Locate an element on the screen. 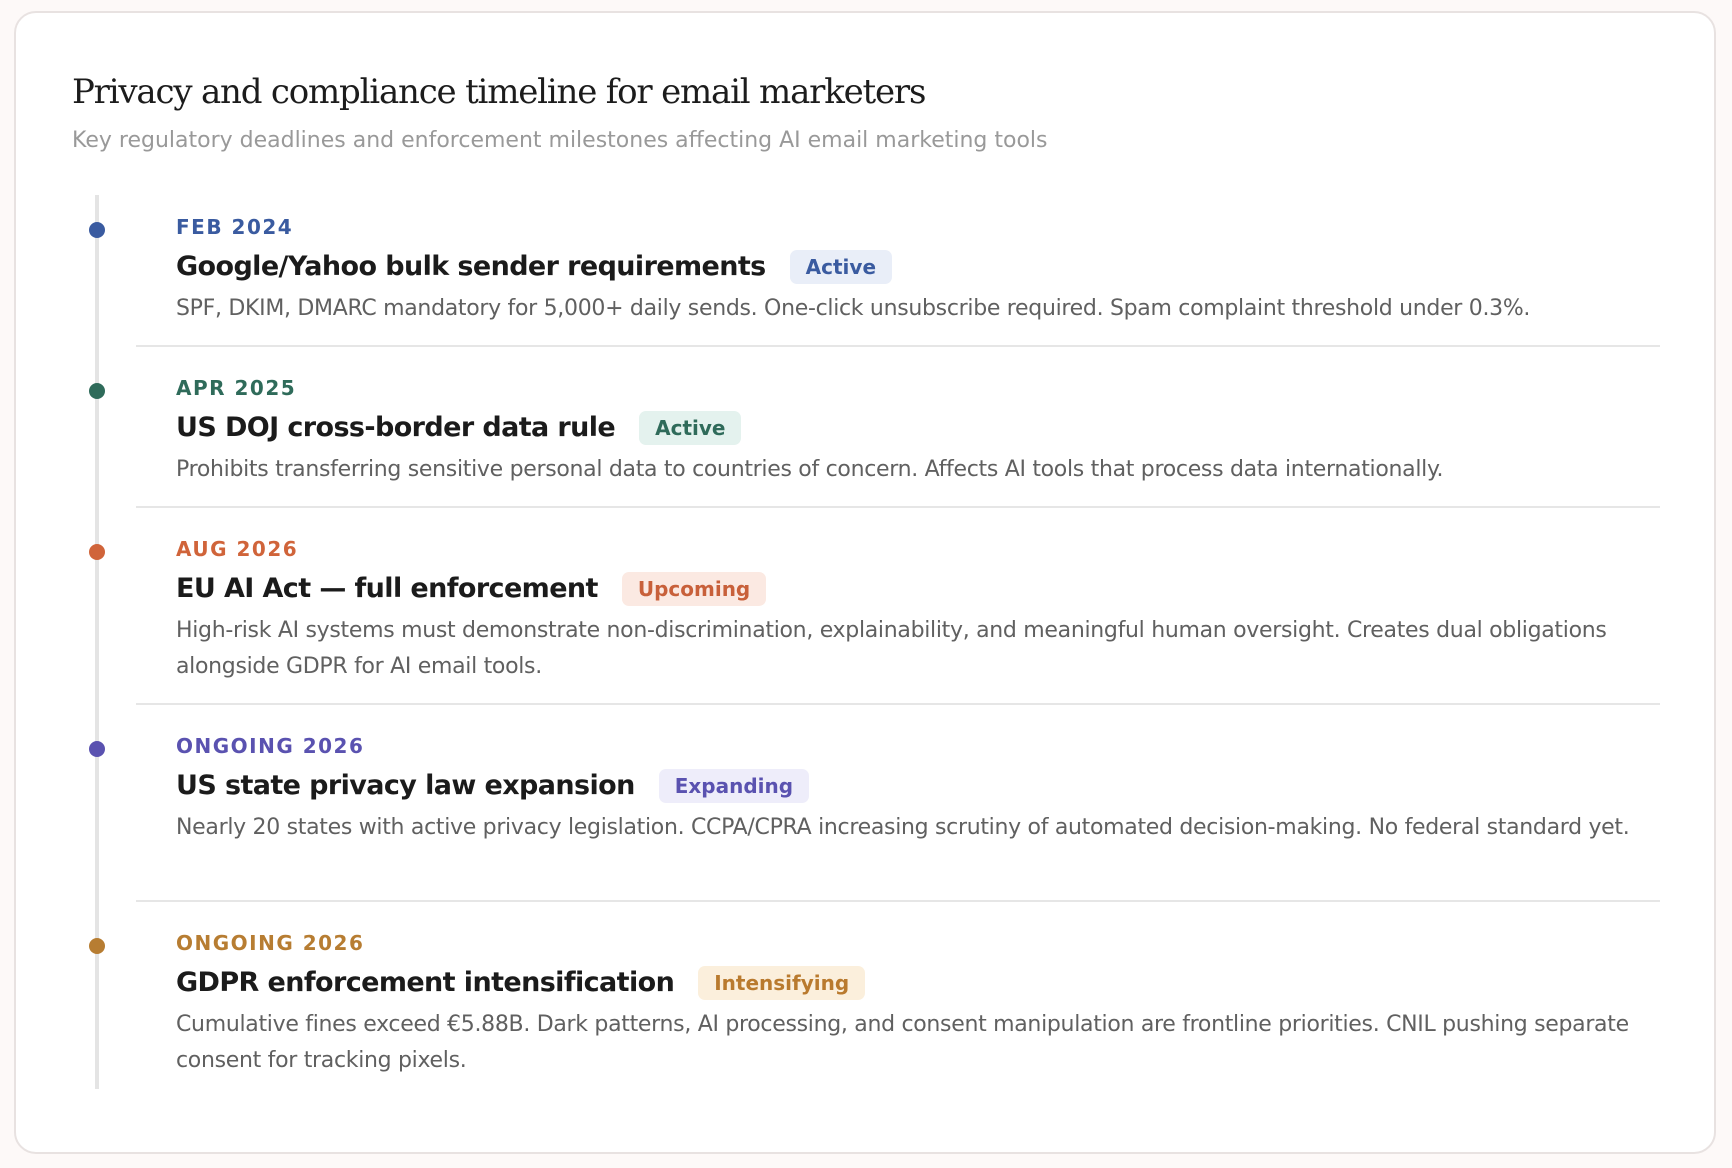 Image resolution: width=1732 pixels, height=1168 pixels. status-badge: Upcoming is located at coordinates (694, 589).